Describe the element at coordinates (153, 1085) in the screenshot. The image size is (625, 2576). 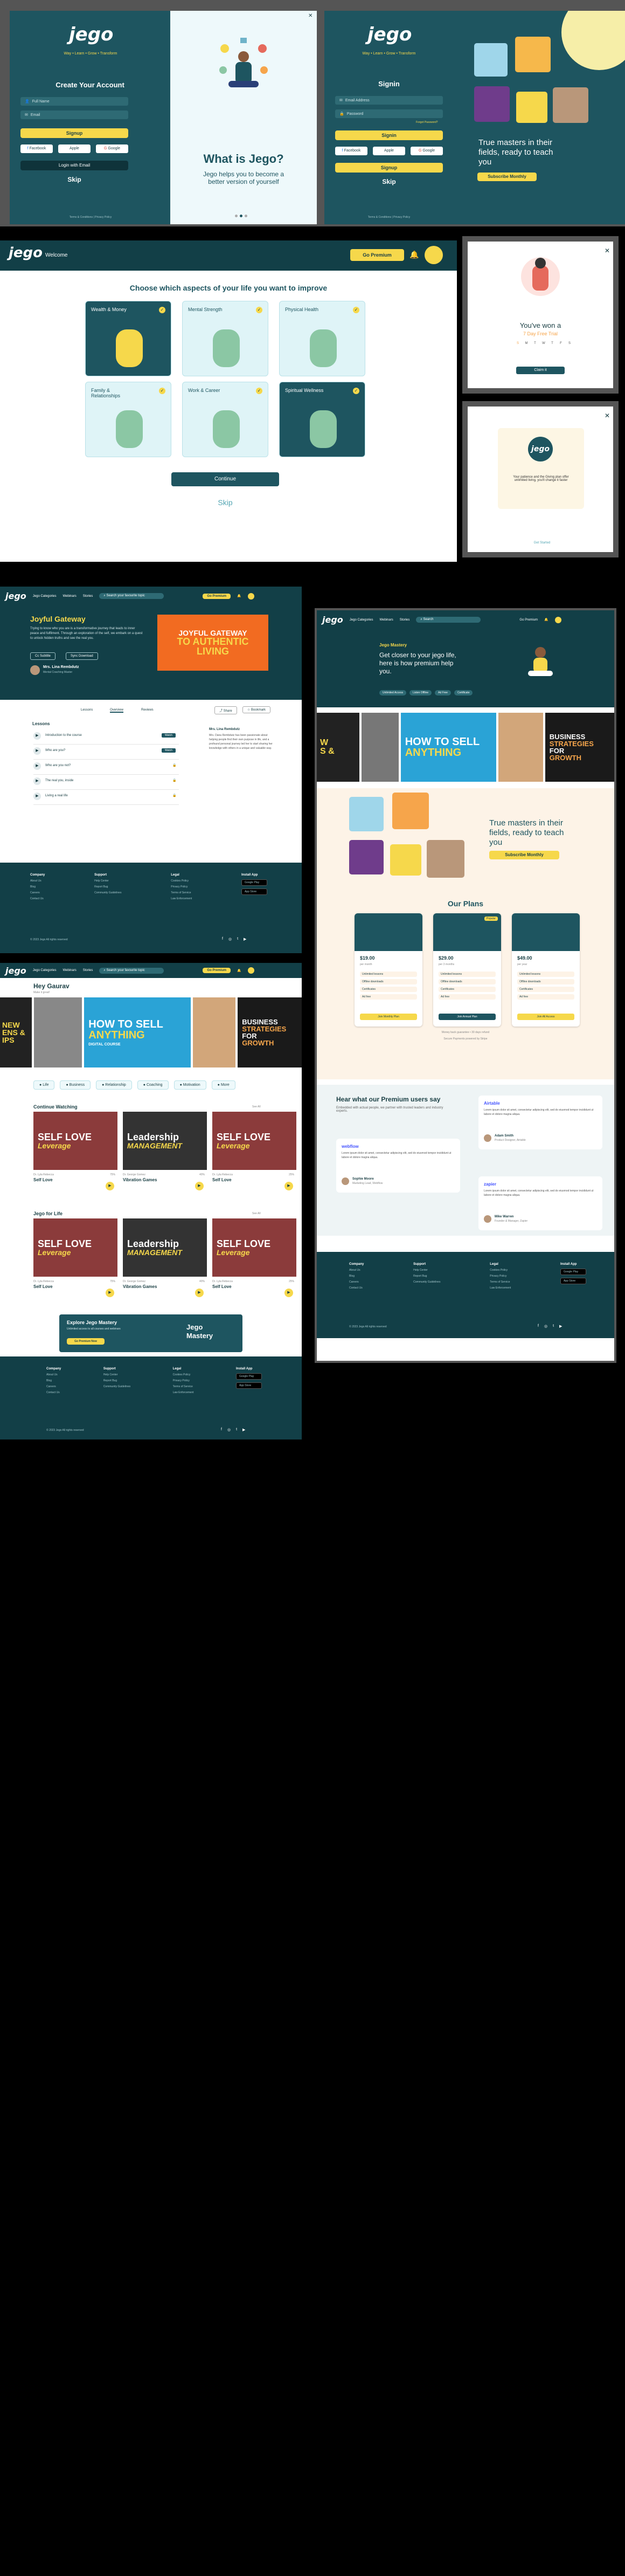
I see `category-chip: ● Coaching` at that location.